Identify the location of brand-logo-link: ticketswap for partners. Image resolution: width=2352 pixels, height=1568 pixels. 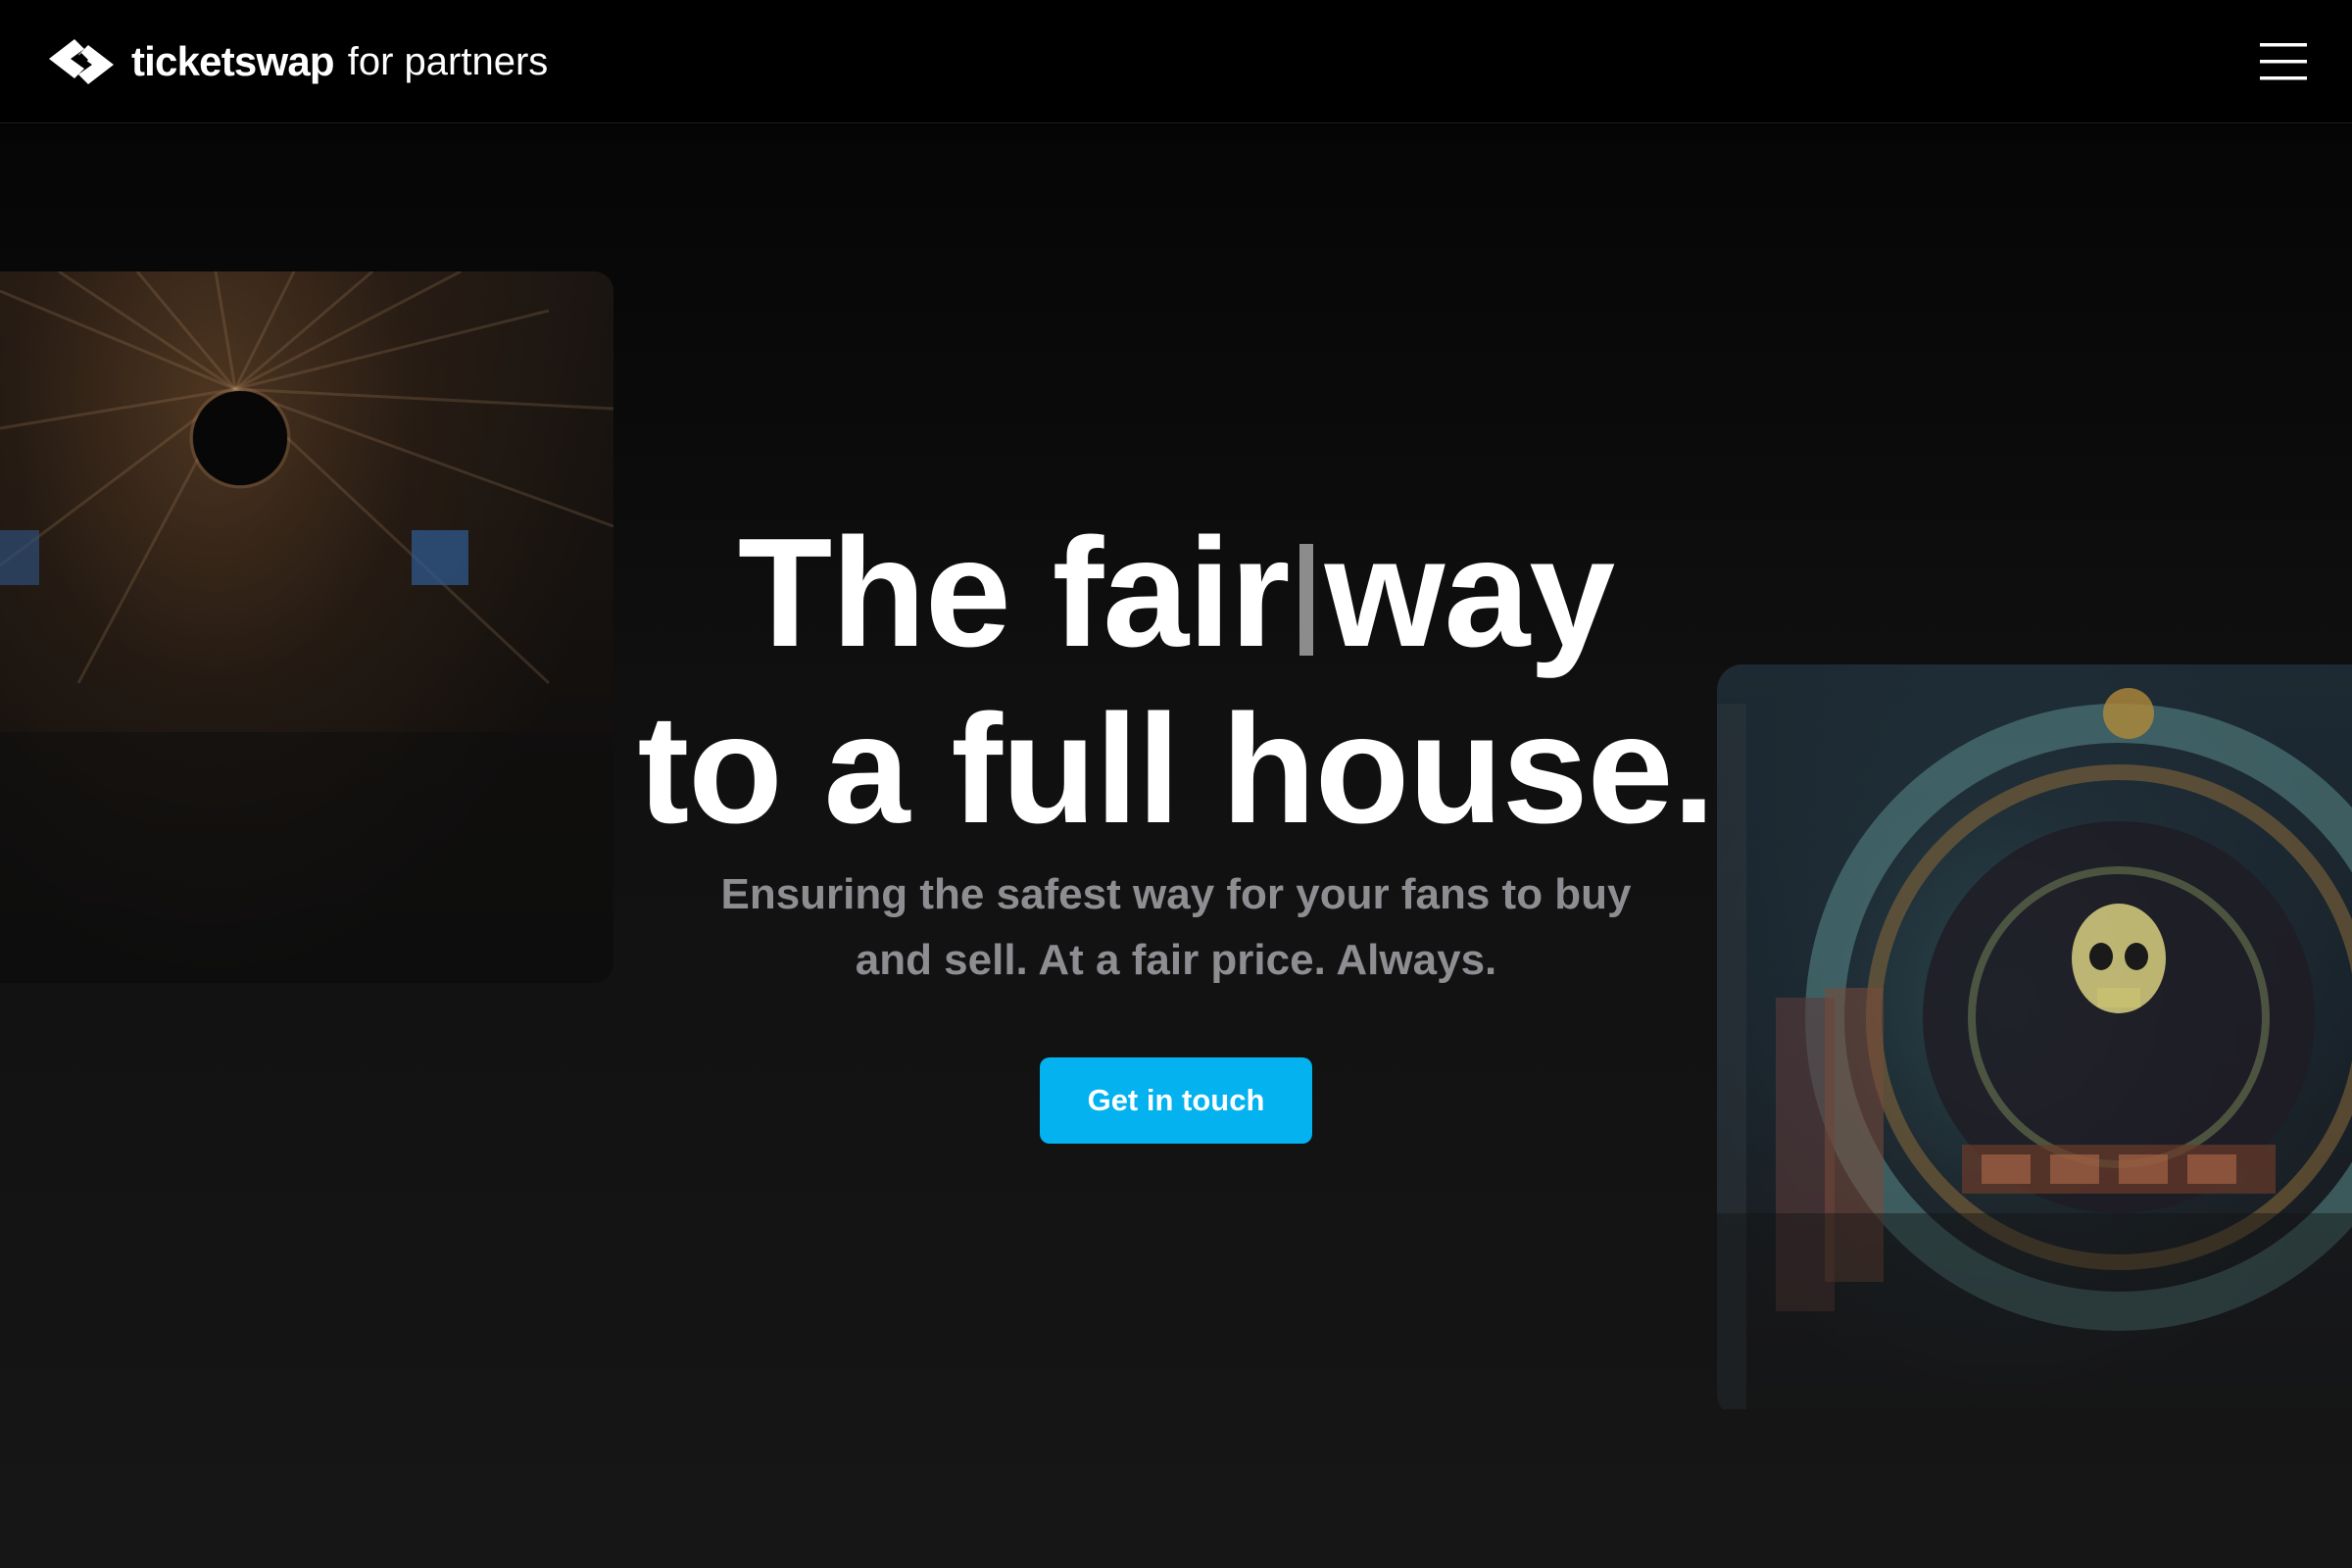
(296, 61).